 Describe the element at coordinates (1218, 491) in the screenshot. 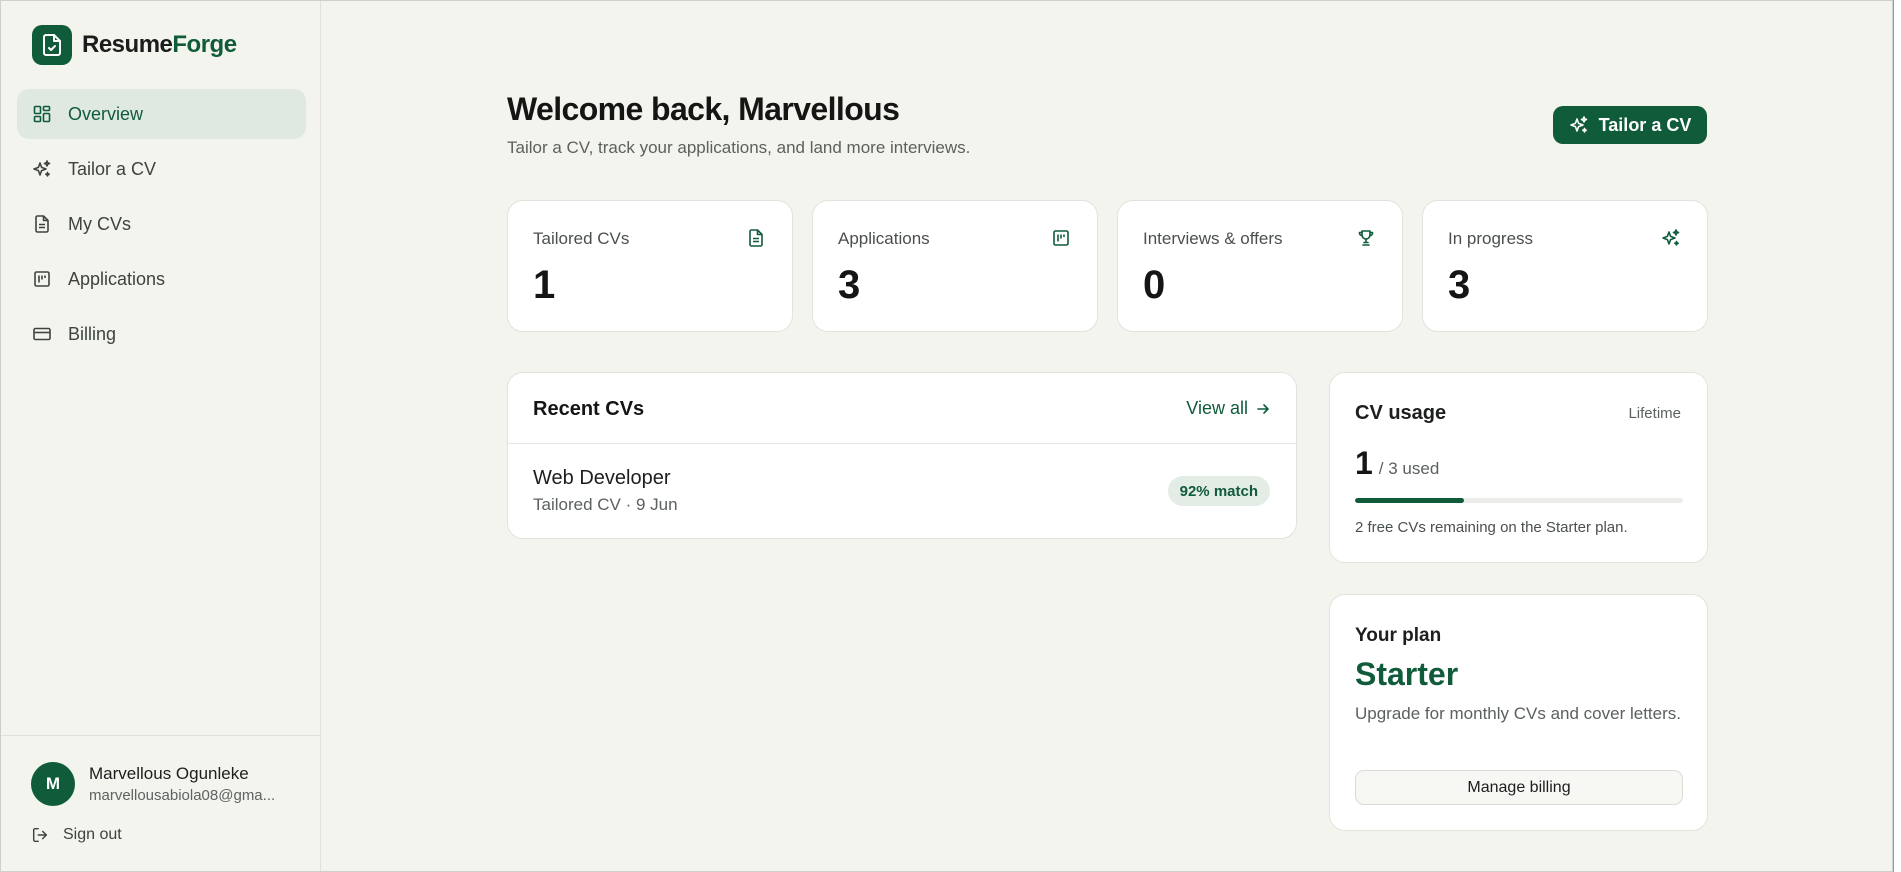

I see `match-badge: 92% match` at that location.